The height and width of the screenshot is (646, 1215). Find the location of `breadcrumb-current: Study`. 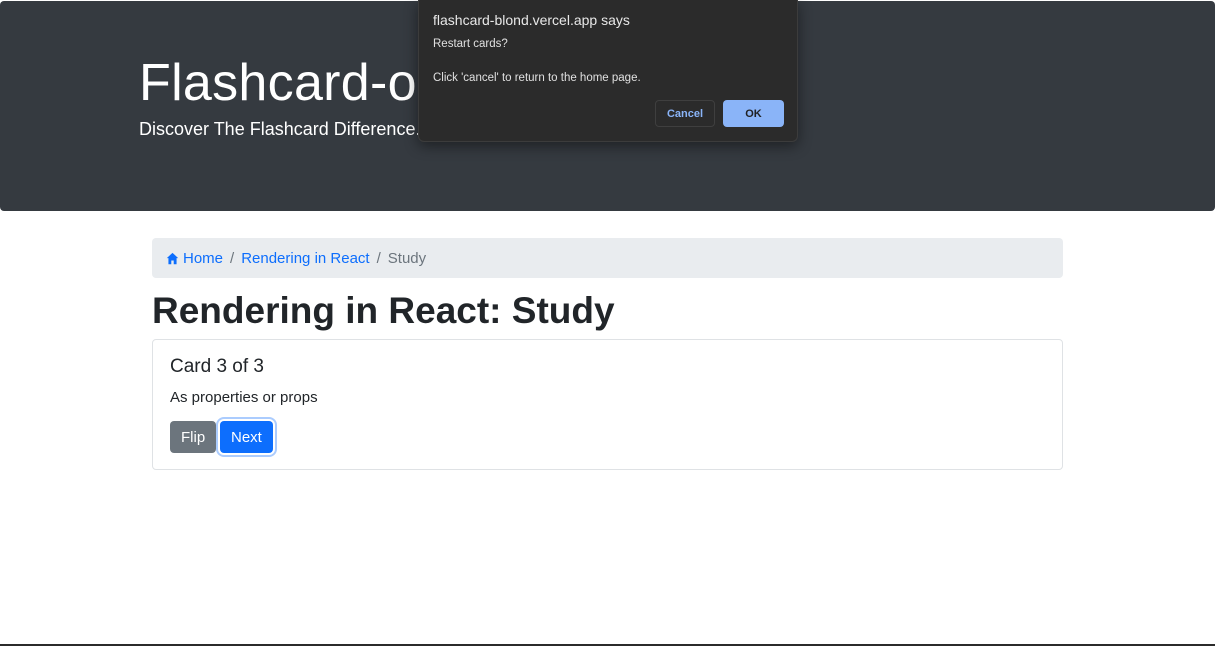

breadcrumb-current: Study is located at coordinates (407, 258).